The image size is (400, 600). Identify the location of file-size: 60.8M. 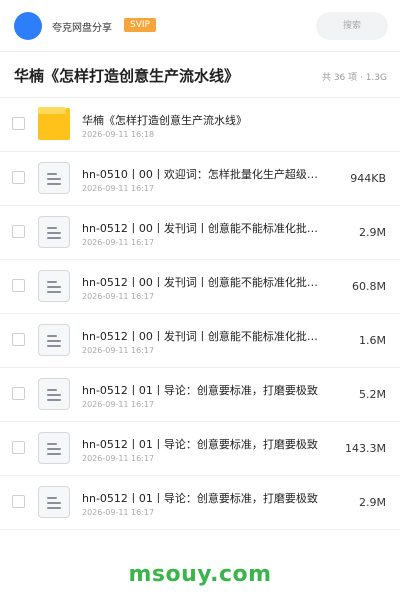
(369, 286).